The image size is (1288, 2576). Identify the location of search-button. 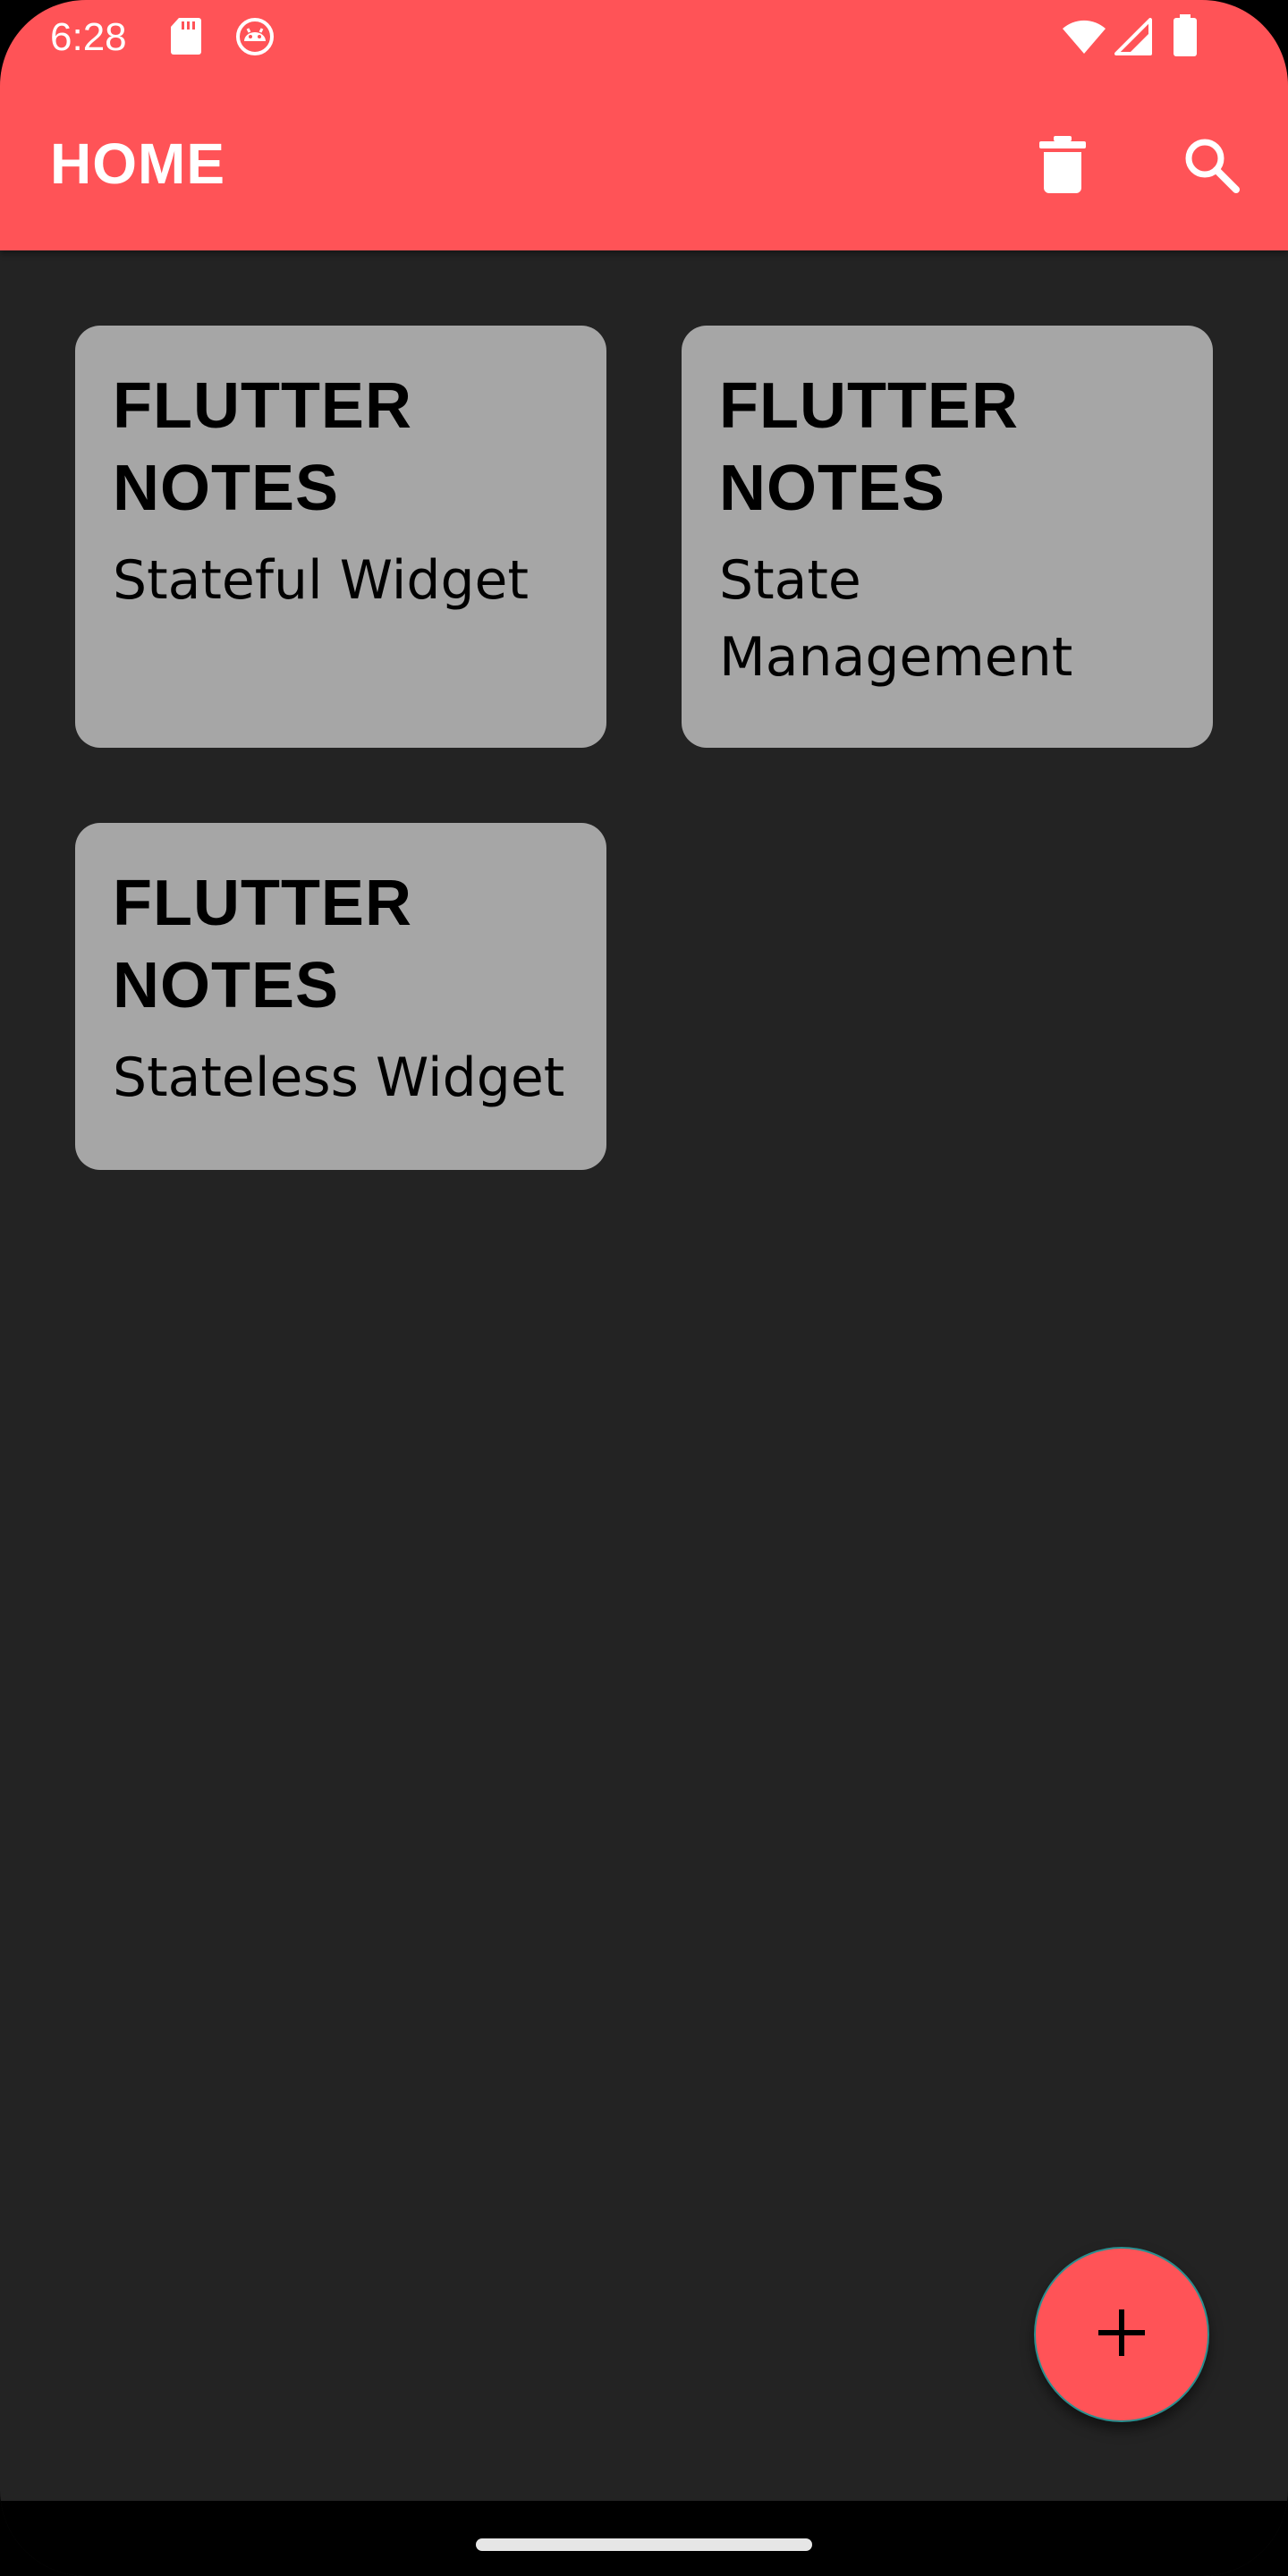
(1211, 166).